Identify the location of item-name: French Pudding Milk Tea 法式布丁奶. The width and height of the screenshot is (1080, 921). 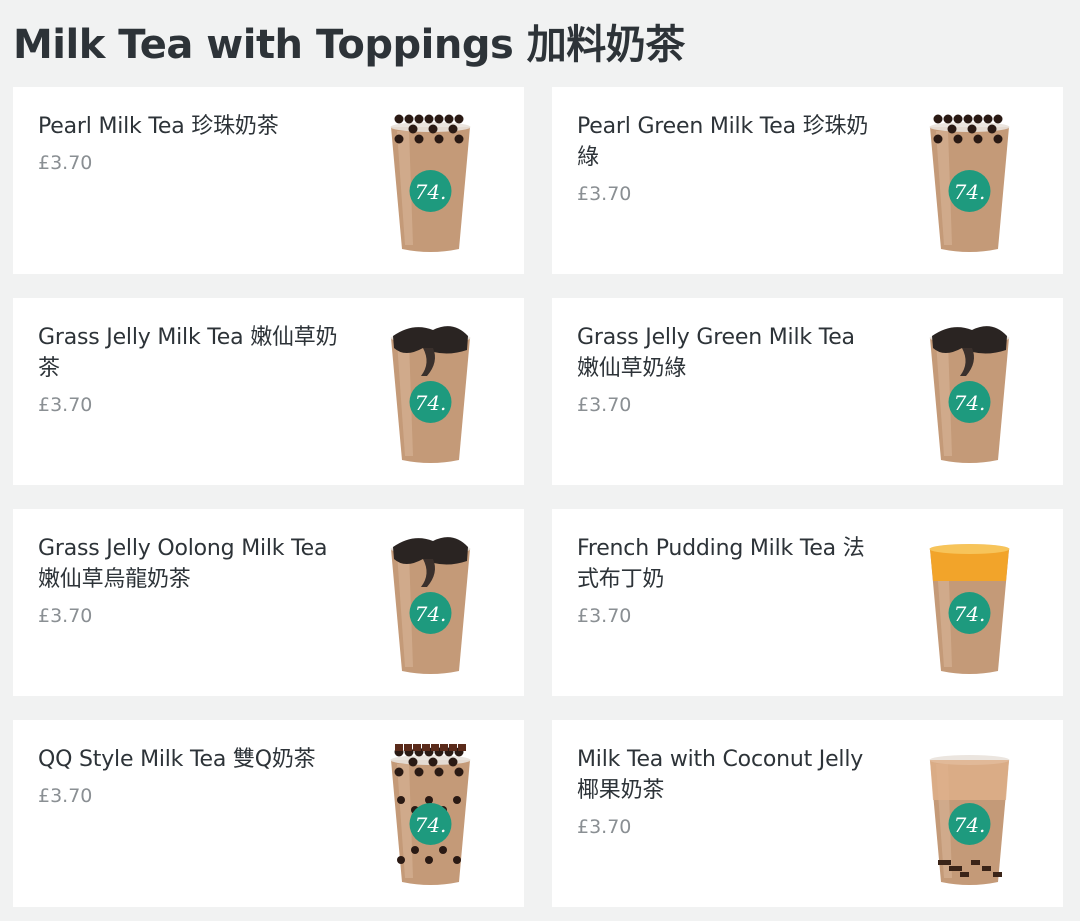
(721, 564).